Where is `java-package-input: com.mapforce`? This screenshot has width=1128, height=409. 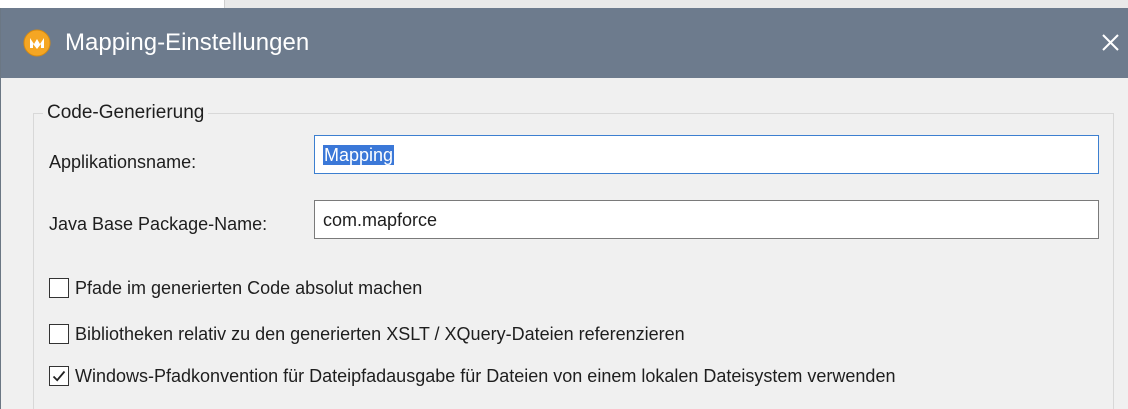
java-package-input: com.mapforce is located at coordinates (706, 219).